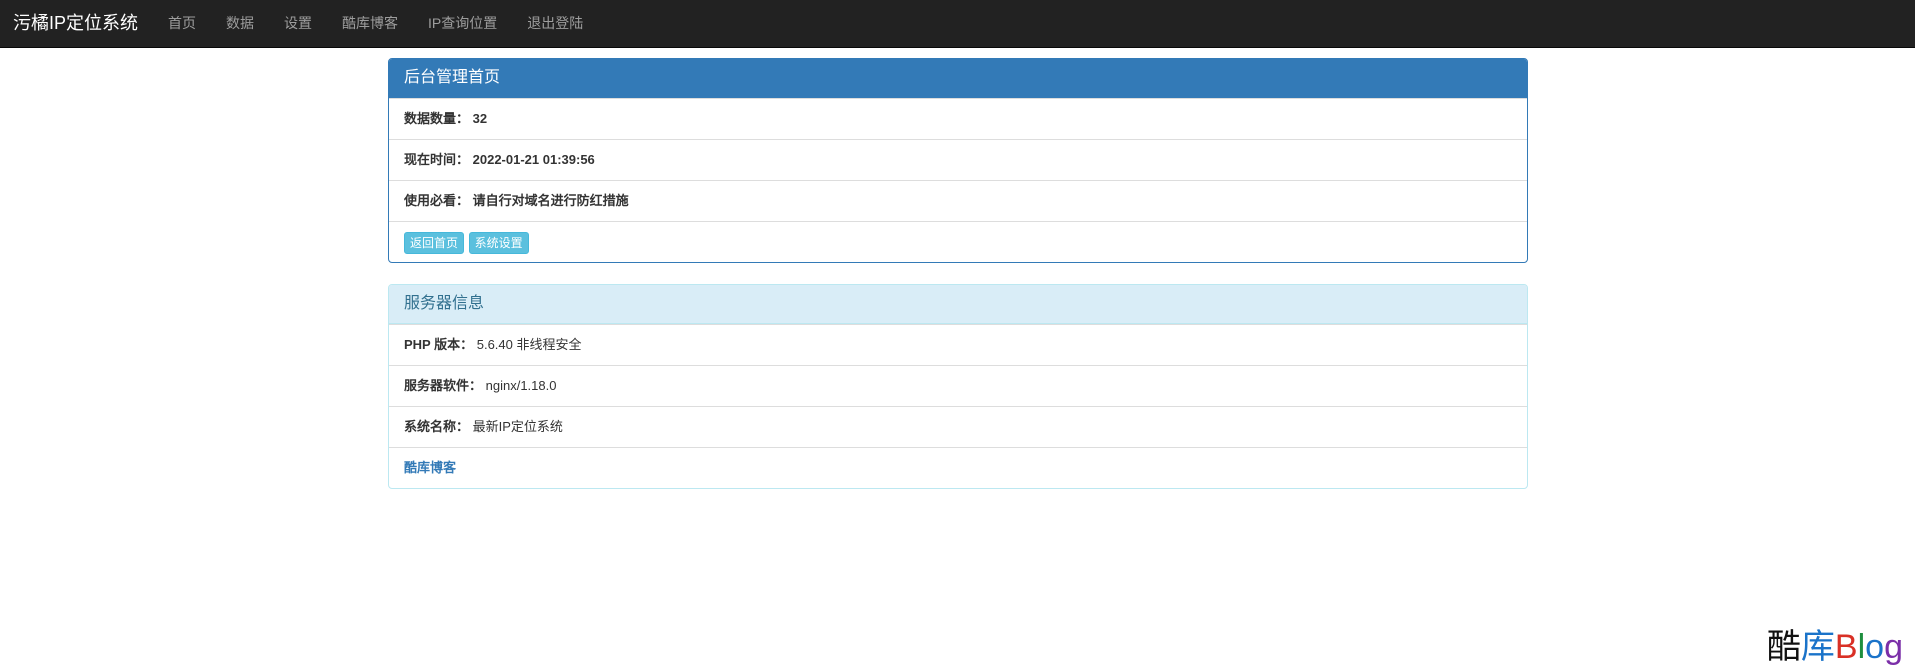 Image resolution: width=1915 pixels, height=669 pixels. Describe the element at coordinates (957, 24) in the screenshot. I see `top-navbar: 污橘IP定位系统 首页 数据 设置 酷库博客 IP查询位置 退出登陆` at that location.